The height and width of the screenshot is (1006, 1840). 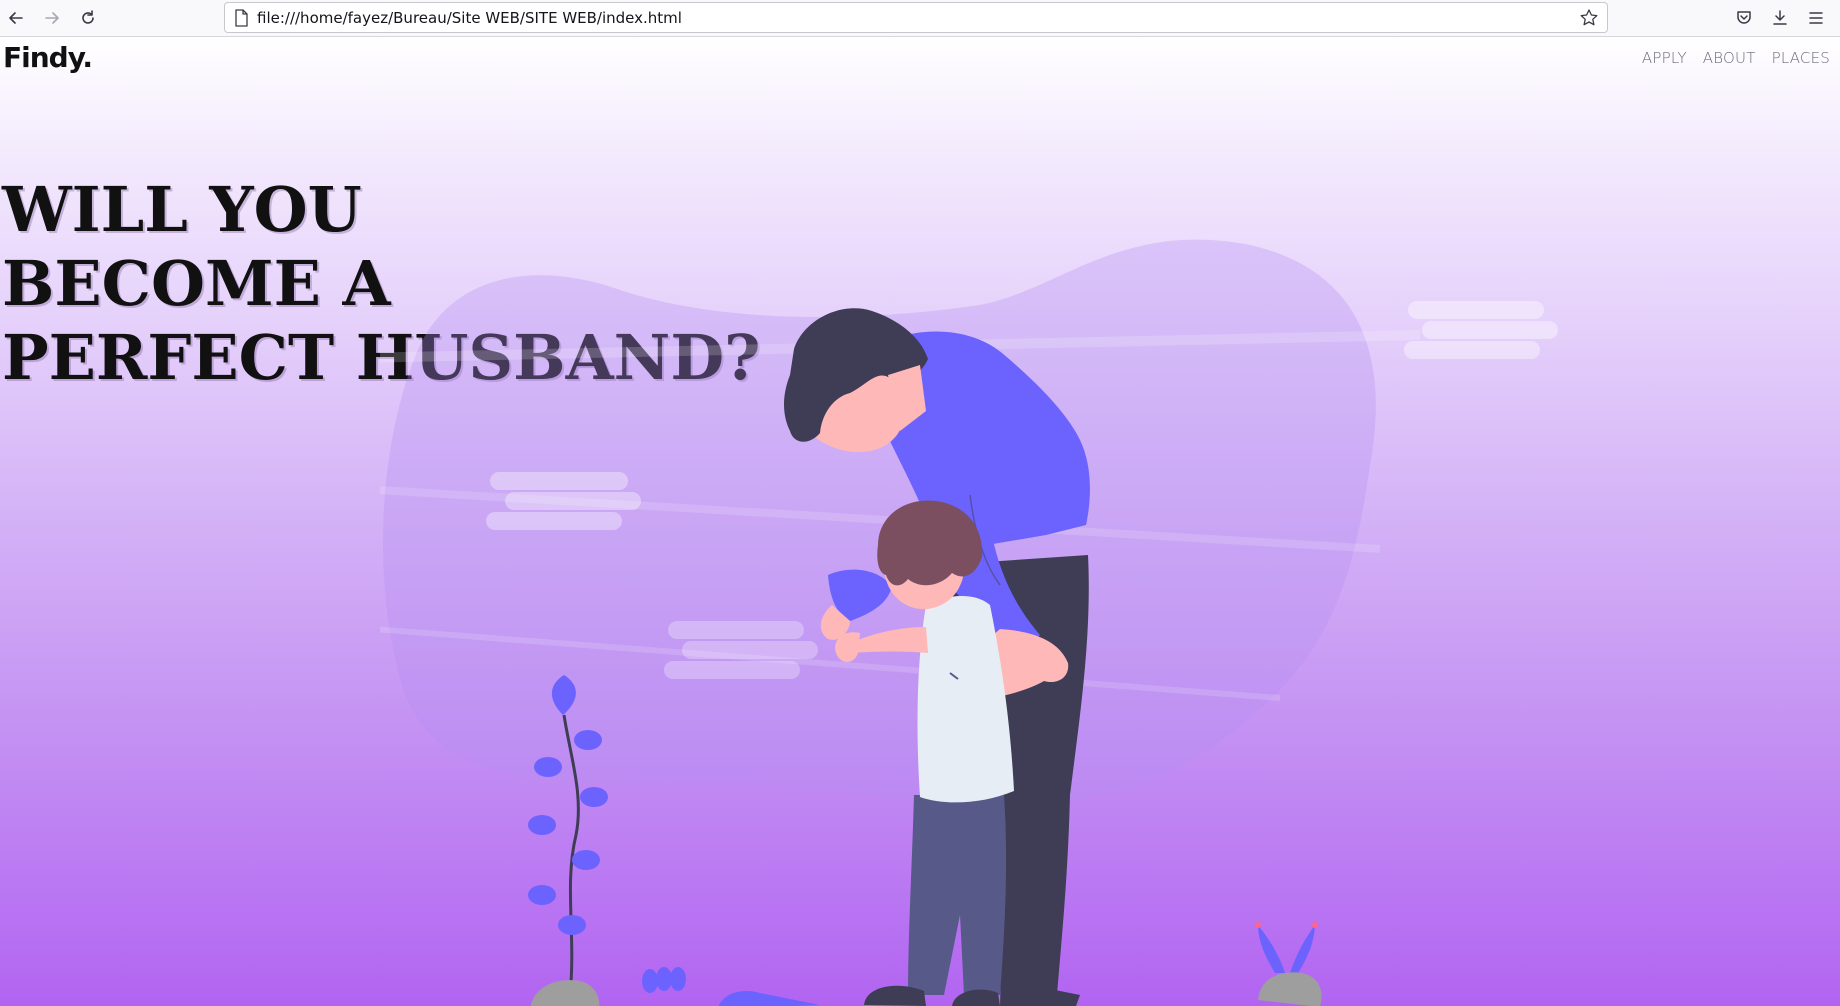 I want to click on bookmark-star-icon, so click(x=1589, y=18).